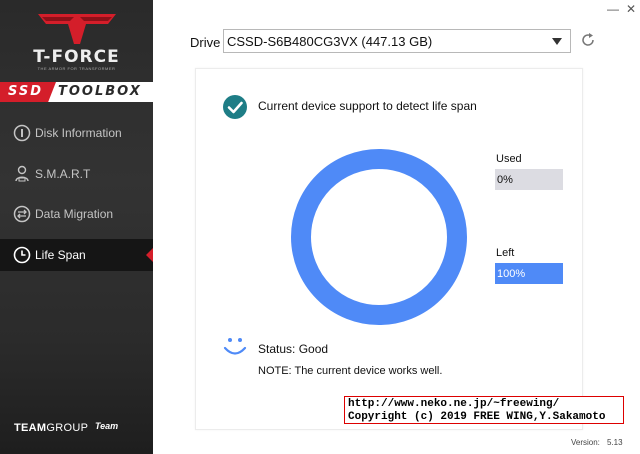 This screenshot has height=454, width=640. Describe the element at coordinates (350, 371) in the screenshot. I see `note-text: NOTE: The current device works well.` at that location.